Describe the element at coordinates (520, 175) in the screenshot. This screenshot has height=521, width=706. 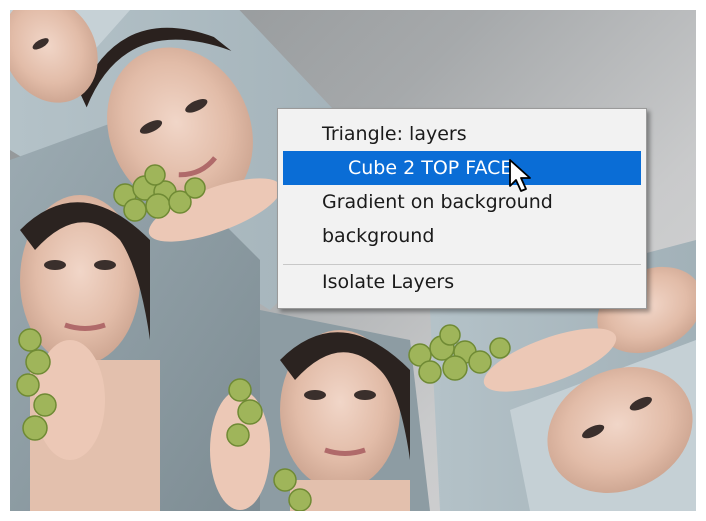
I see `arrow-pointer-icon` at that location.